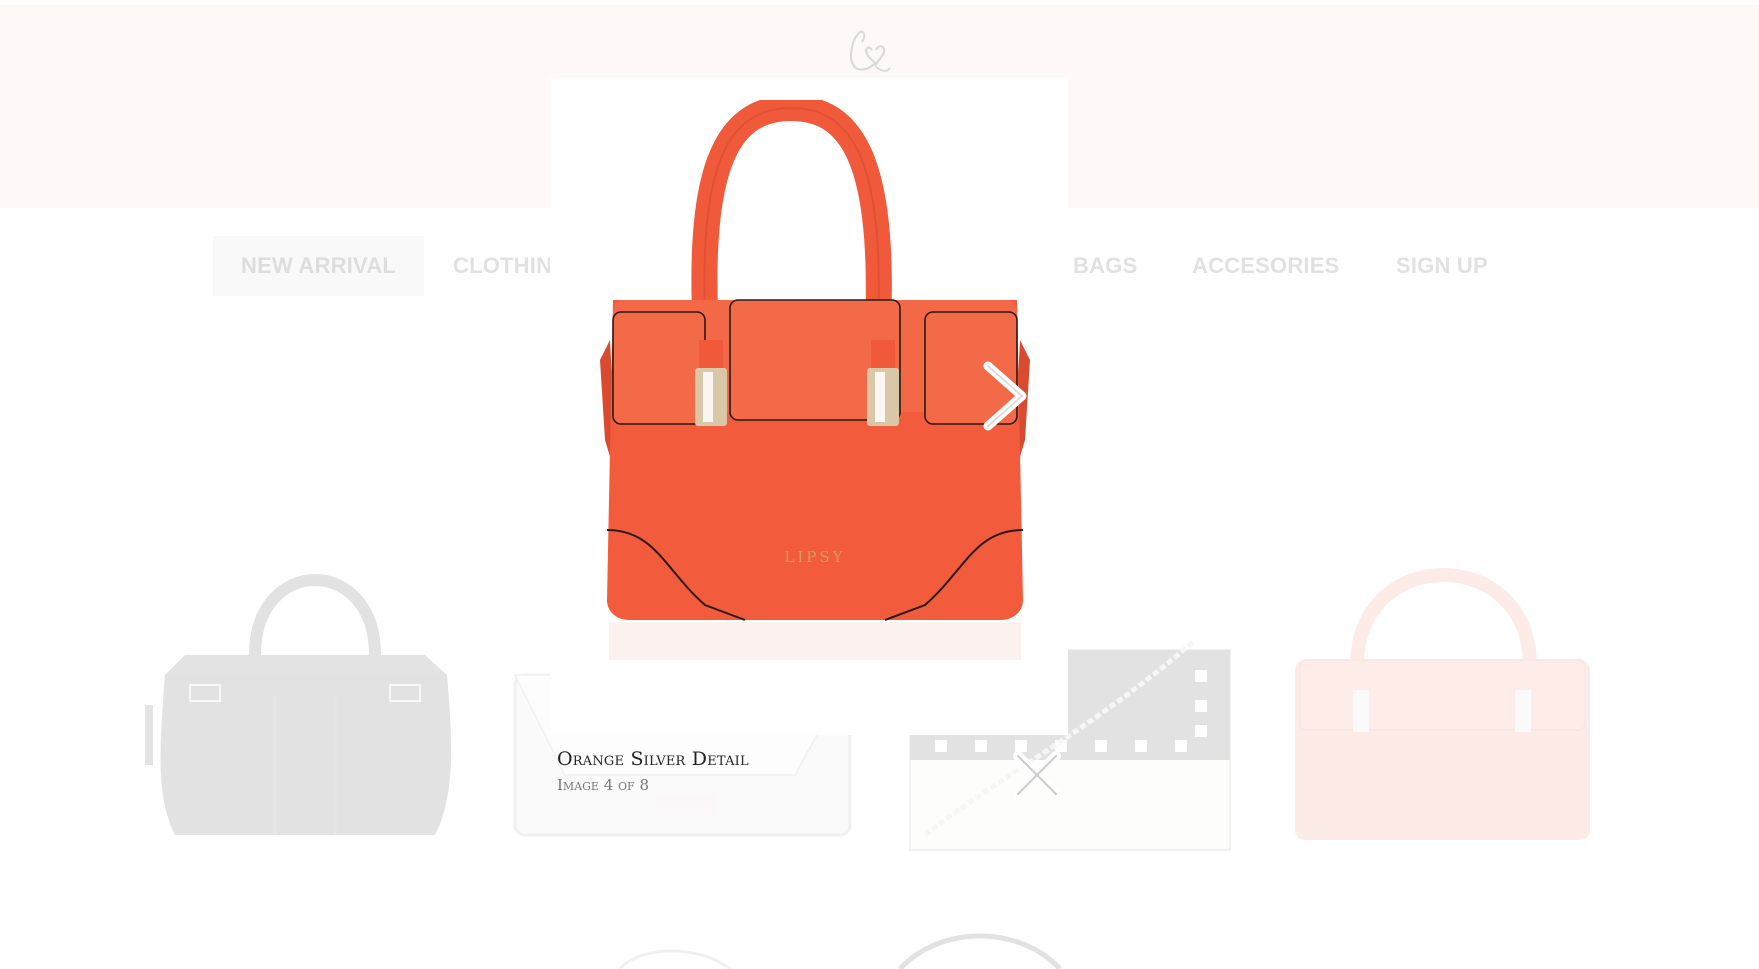 This screenshot has height=969, width=1759. Describe the element at coordinates (603, 785) in the screenshot. I see `image-counter: Image 4 of 8` at that location.